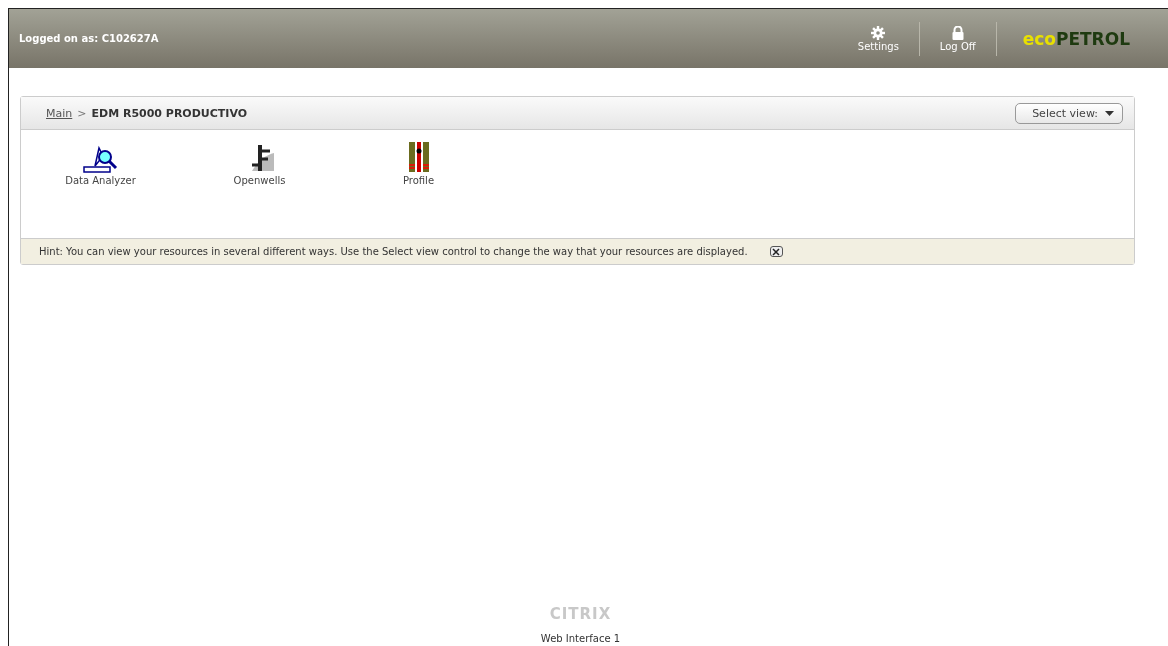  Describe the element at coordinates (1076, 38) in the screenshot. I see `company-logo: ecoPETROL` at that location.